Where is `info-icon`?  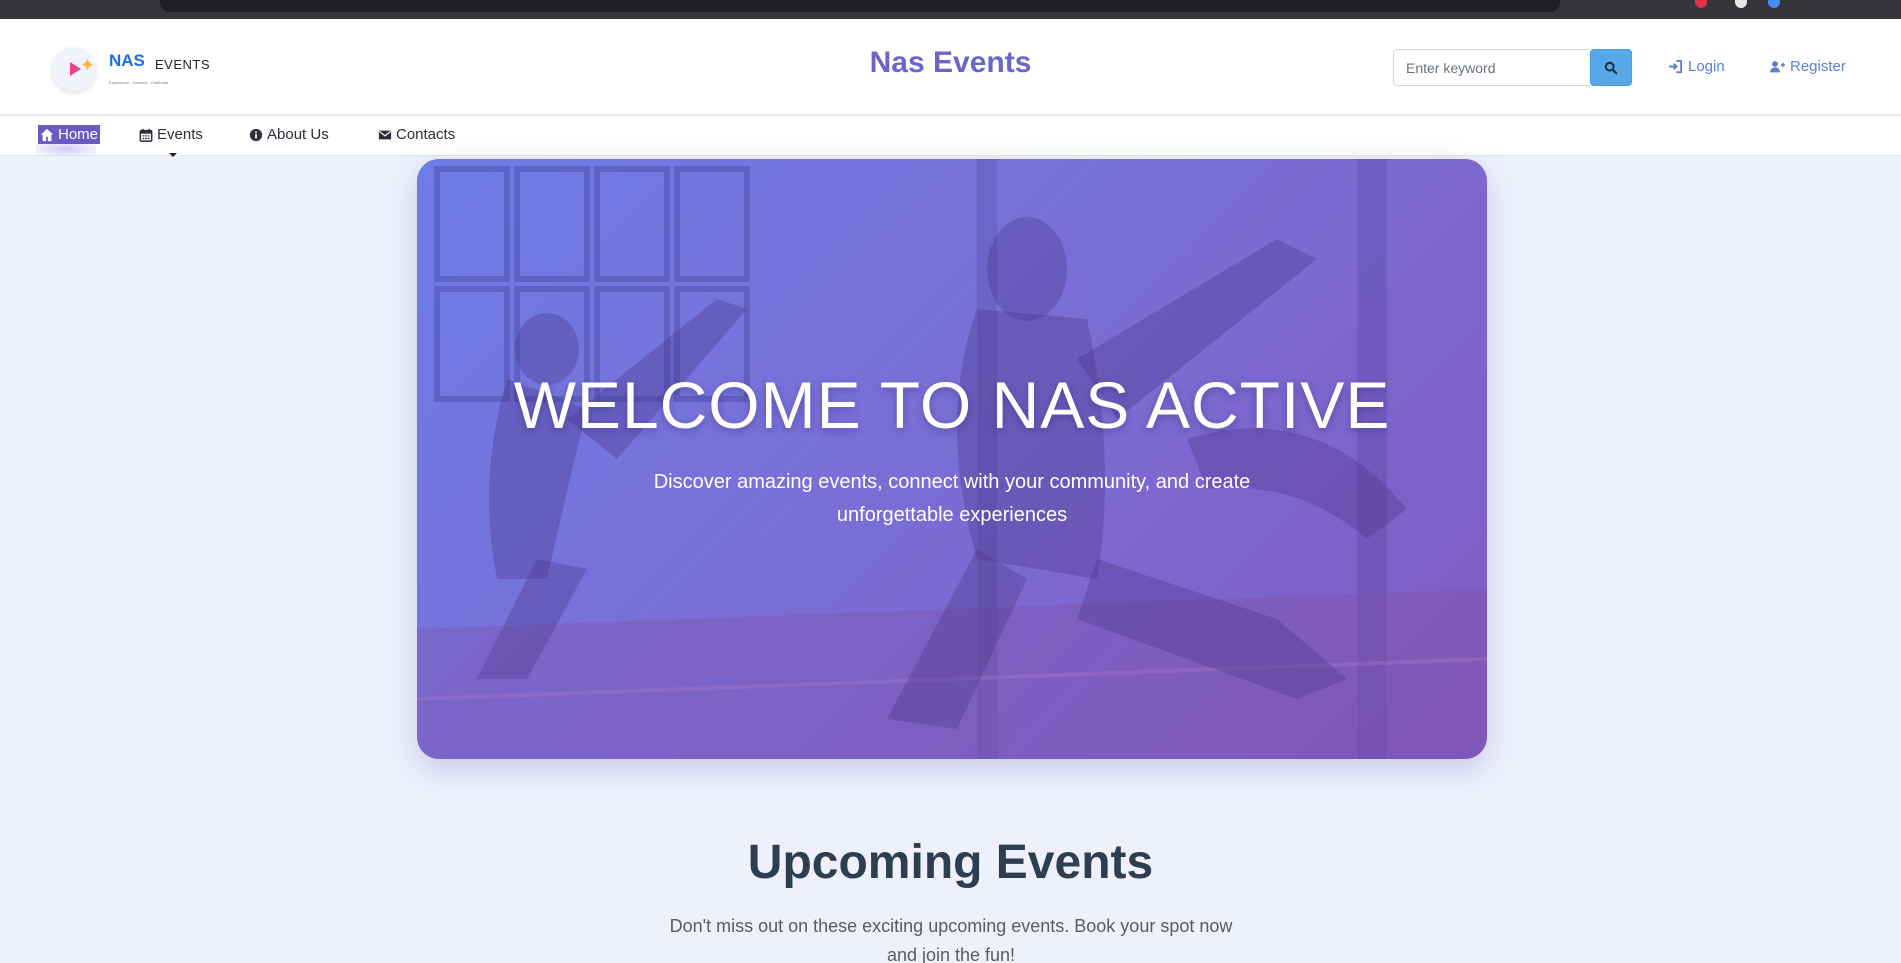 info-icon is located at coordinates (256, 134).